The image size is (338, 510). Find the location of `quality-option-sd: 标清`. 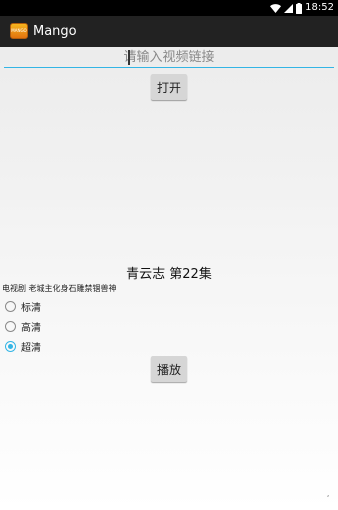

quality-option-sd: 标清 is located at coordinates (23, 306).